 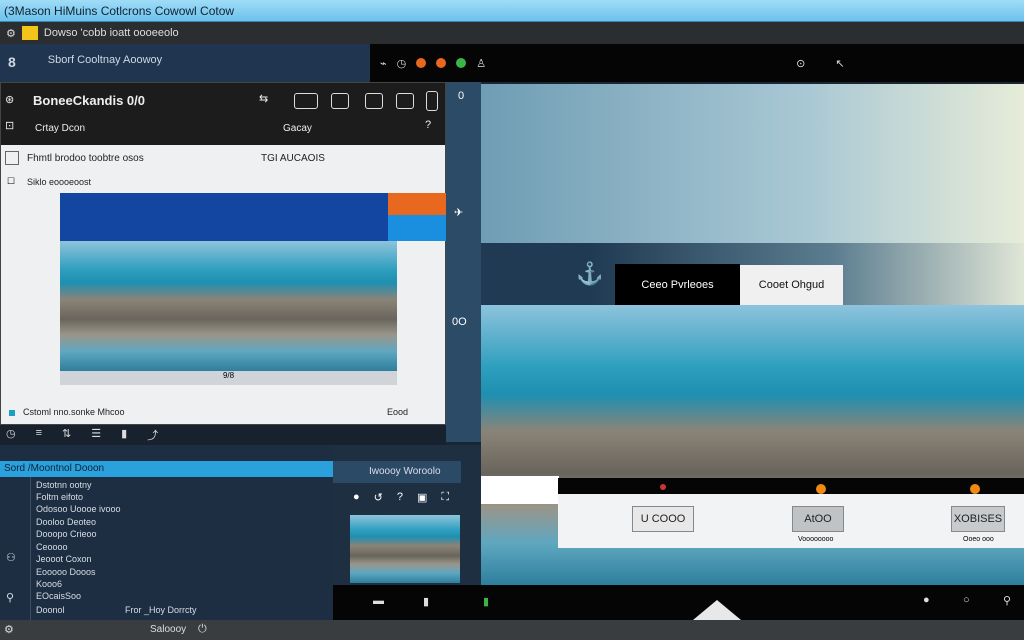 What do you see at coordinates (263, 98) in the screenshot?
I see `link-icon: ⇆` at bounding box center [263, 98].